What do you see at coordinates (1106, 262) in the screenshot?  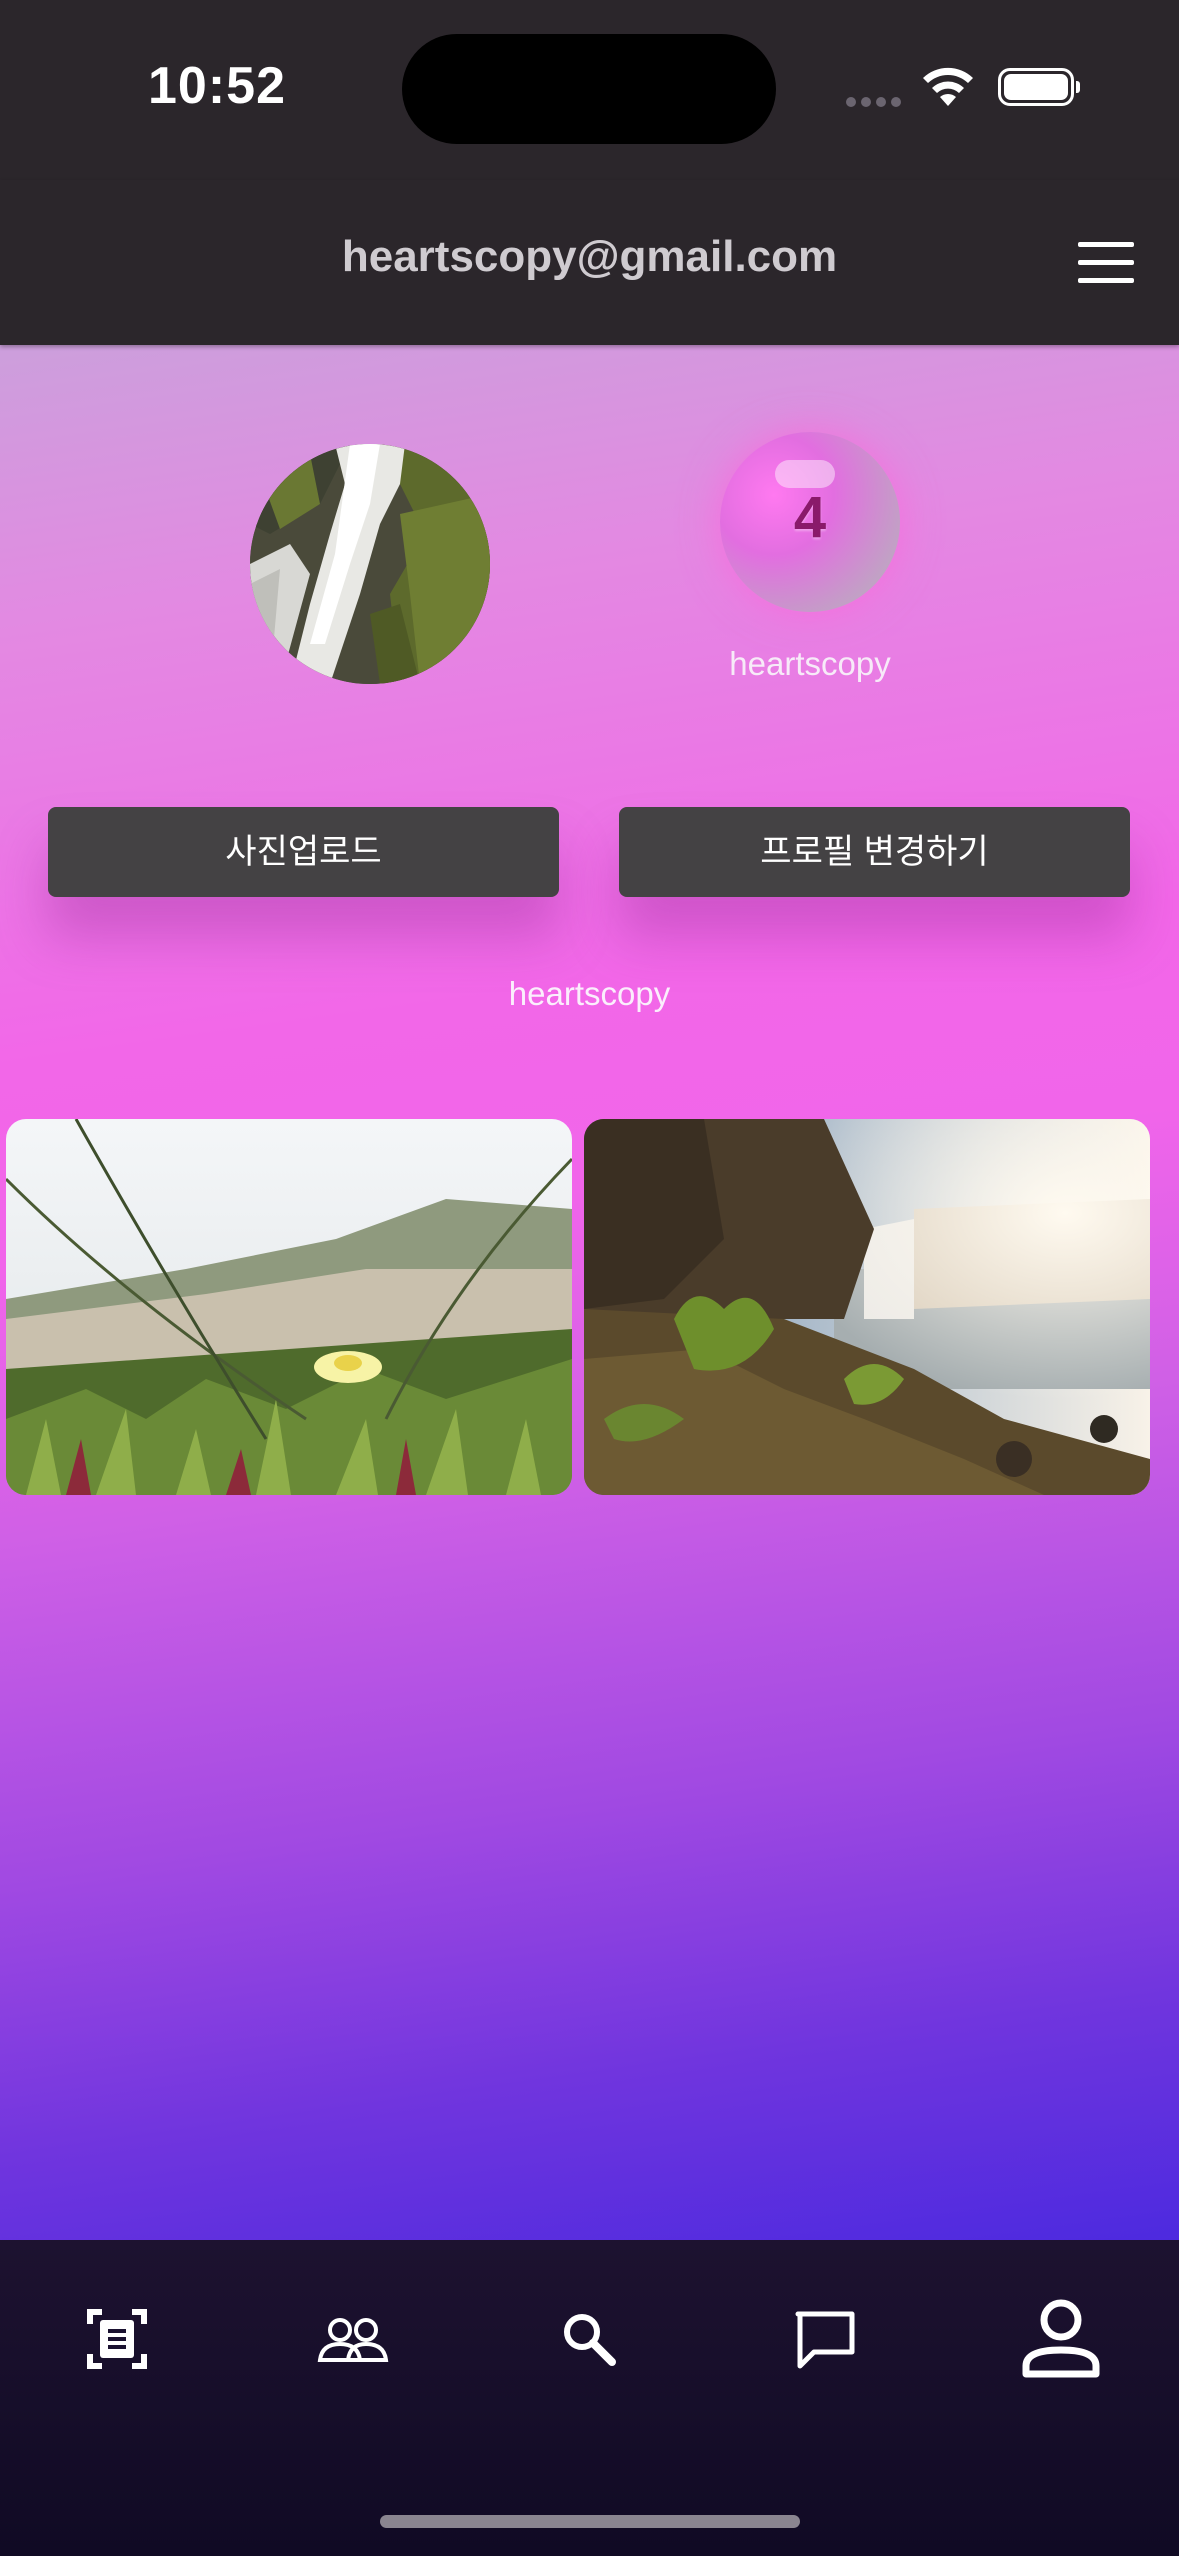 I see `hamburger-menu-icon` at bounding box center [1106, 262].